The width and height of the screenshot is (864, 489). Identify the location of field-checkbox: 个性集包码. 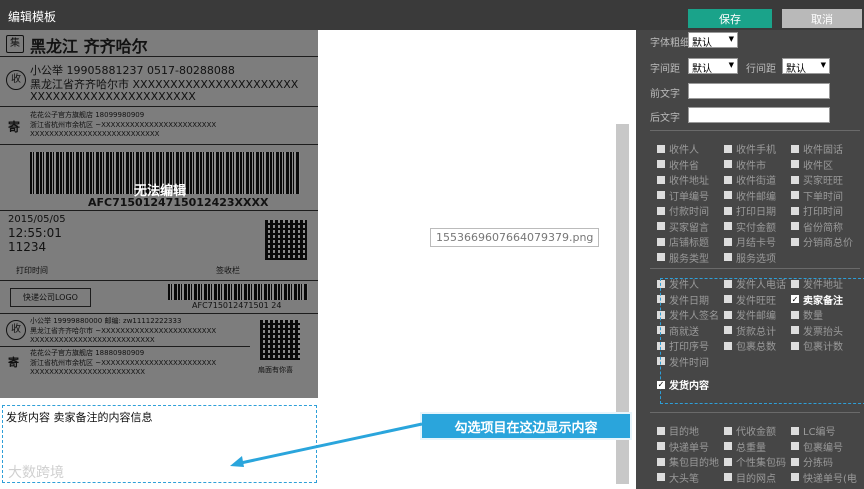
(755, 461).